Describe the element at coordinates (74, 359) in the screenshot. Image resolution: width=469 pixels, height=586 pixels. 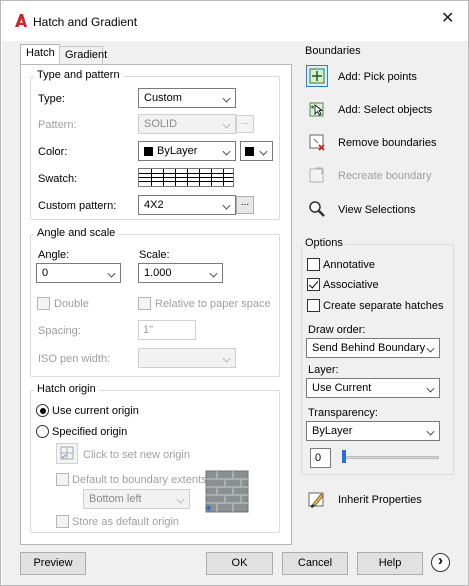
I see `iso-pen-width-label: ISO pen width:` at that location.